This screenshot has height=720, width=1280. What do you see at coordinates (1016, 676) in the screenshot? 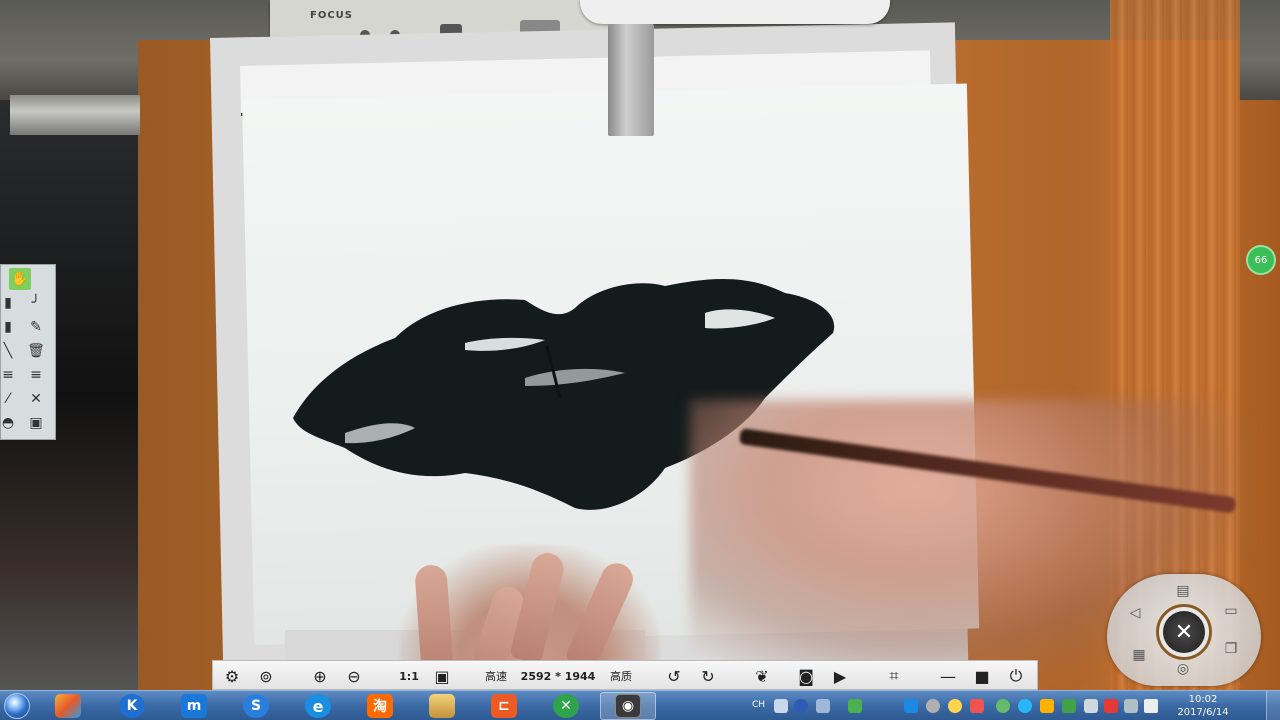
I see `power-icon: ⏻` at bounding box center [1016, 676].